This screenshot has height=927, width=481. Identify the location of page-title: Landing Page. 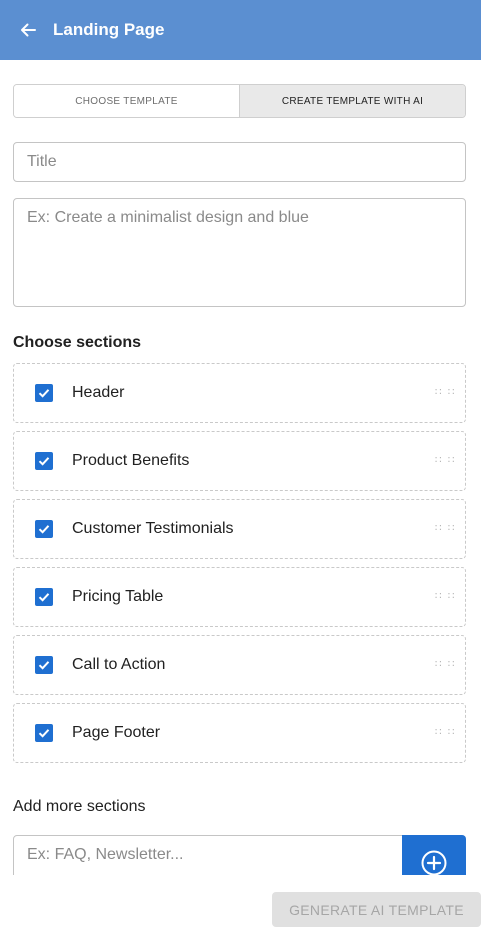
(109, 29).